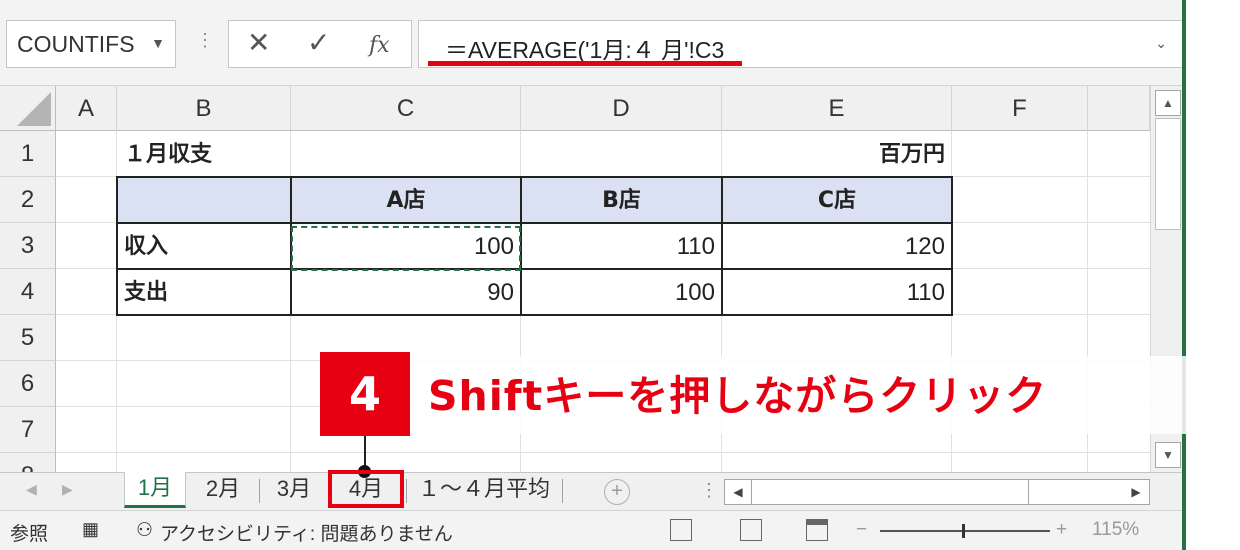 The width and height of the screenshot is (1240, 550). Describe the element at coordinates (406, 108) in the screenshot. I see `column-header-c: C` at that location.